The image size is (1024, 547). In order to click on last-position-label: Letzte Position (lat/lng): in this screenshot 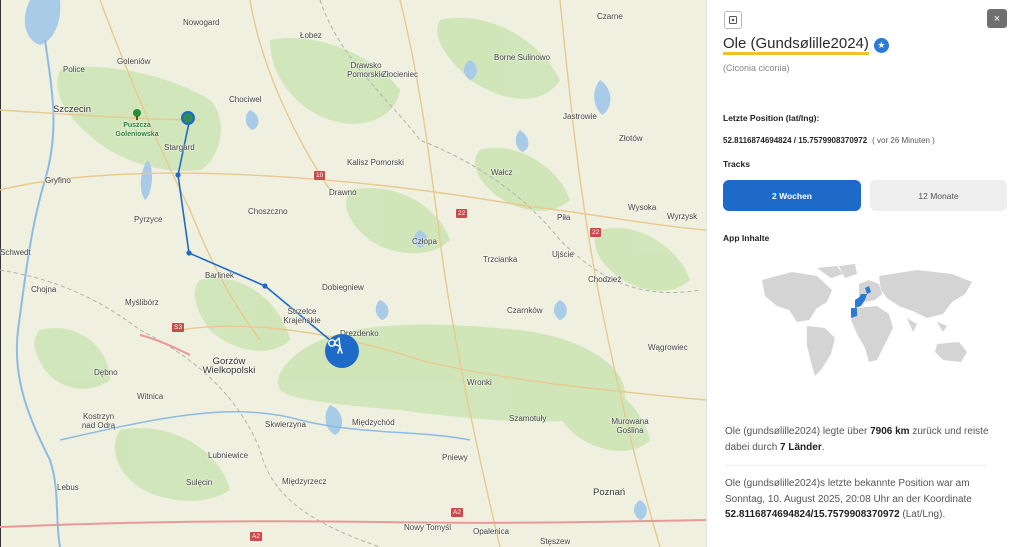, I will do `click(771, 118)`.